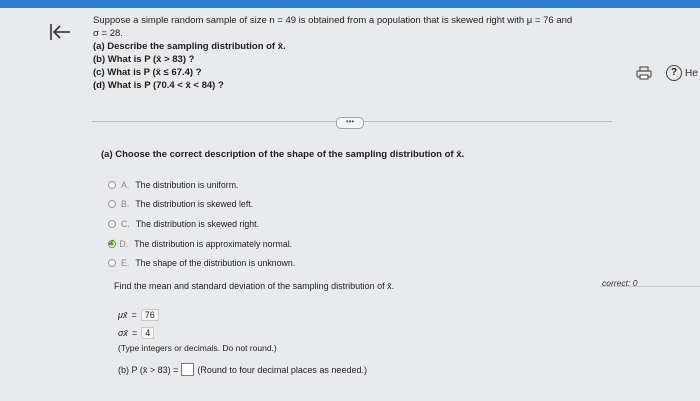 The image size is (700, 401). What do you see at coordinates (125, 204) in the screenshot?
I see `option-b-letter: B.` at bounding box center [125, 204].